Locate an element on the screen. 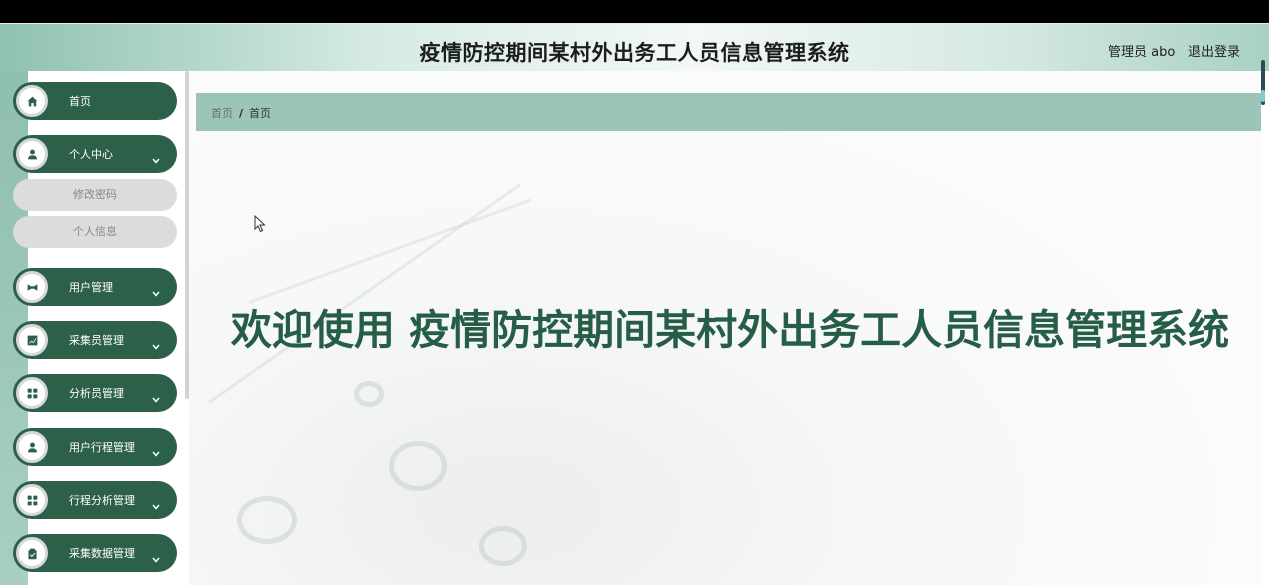 The image size is (1269, 585). welcome-heading: 欢迎使用 疫情防控期间某村外出务工人员信息管理系统 is located at coordinates (730, 330).